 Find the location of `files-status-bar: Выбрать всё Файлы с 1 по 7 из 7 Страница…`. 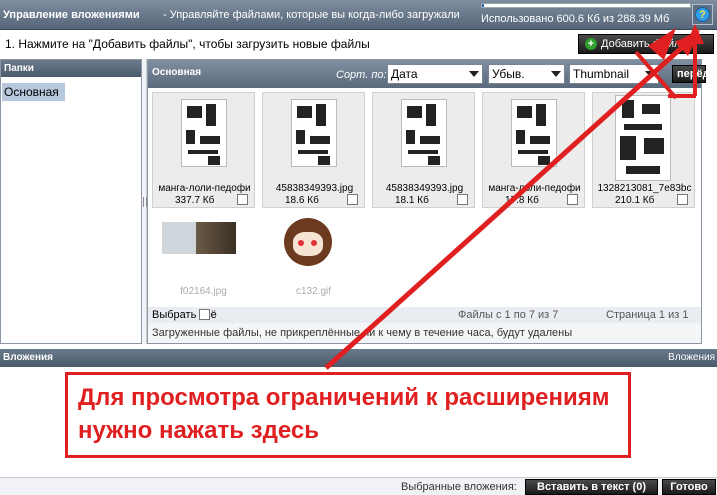

files-status-bar: Выбрать всё Файлы с 1 по 7 из 7 Страница… is located at coordinates (424, 315).